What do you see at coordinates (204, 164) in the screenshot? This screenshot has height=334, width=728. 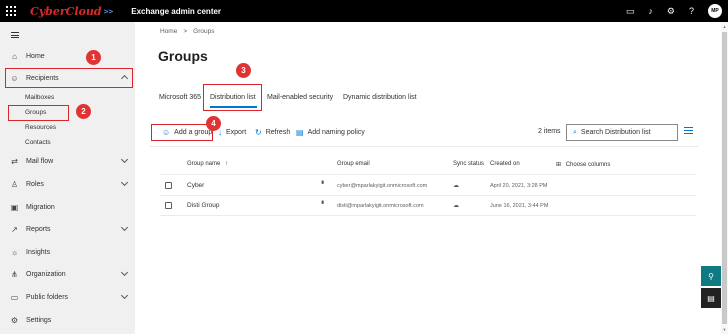 I see `group-name-header-label: Group name` at bounding box center [204, 164].